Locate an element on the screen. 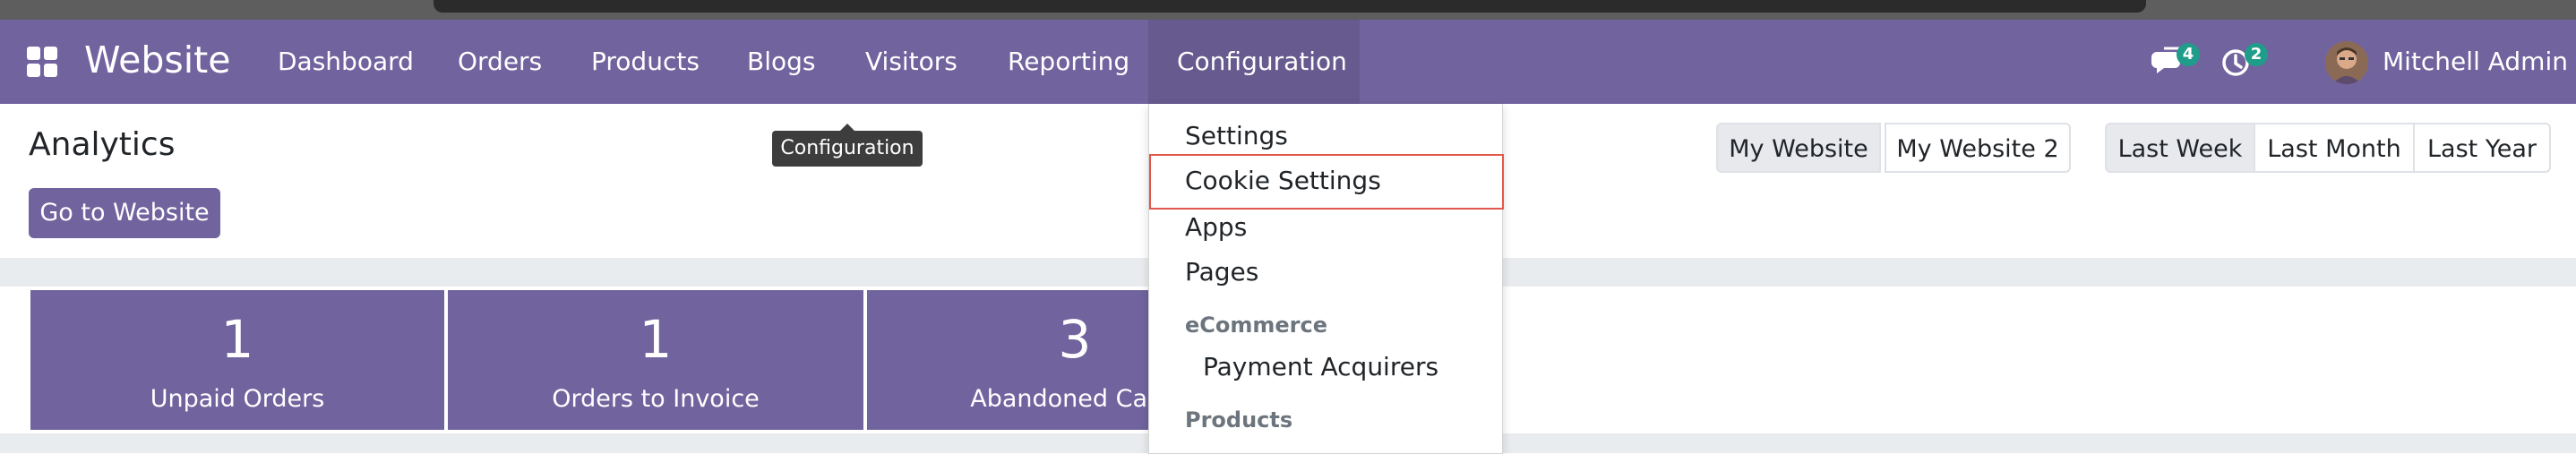 This screenshot has height=454, width=2576. website-filter-my-website: My Website is located at coordinates (1798, 148).